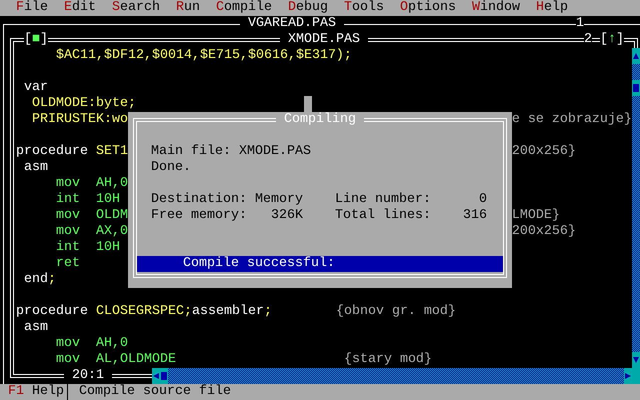 This screenshot has width=640, height=400. I want to click on code-text: OLDMODE:byte;, so click(84, 103).